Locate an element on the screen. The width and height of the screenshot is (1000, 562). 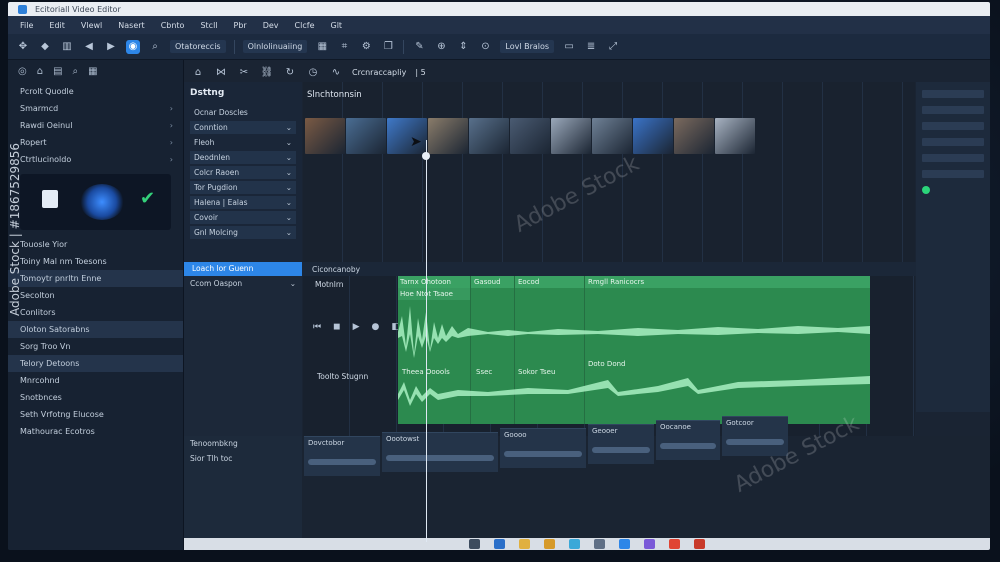
playhead-handle is located at coordinates (426, 156).